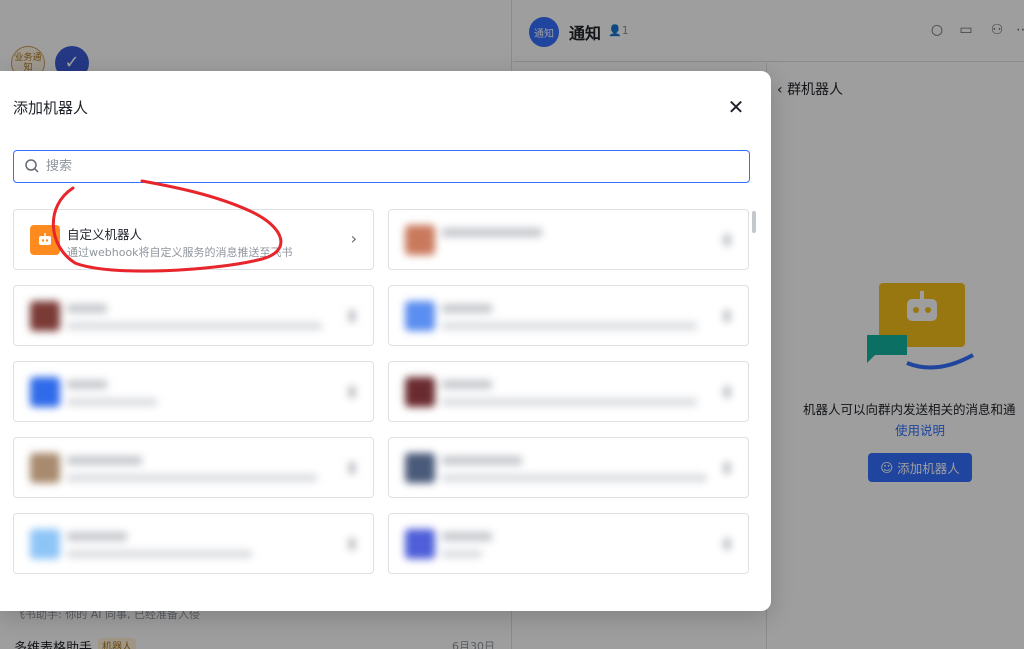  Describe the element at coordinates (353, 238) in the screenshot. I see `chevron-right-icon: ›` at that location.